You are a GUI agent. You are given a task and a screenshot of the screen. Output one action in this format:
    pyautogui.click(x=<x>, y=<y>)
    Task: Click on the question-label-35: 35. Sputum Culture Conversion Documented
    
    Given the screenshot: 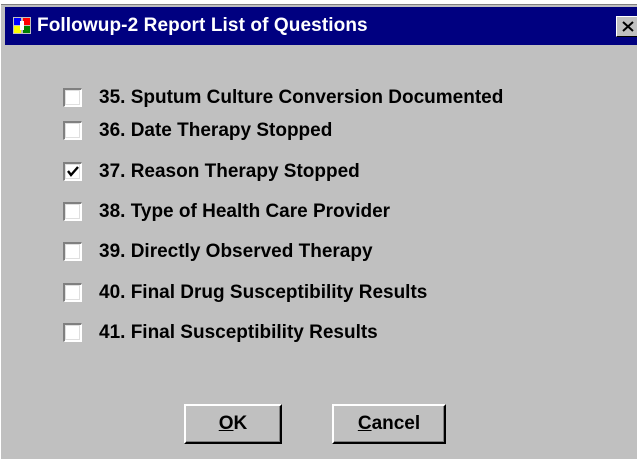 What is the action you would take?
    pyautogui.click(x=301, y=98)
    